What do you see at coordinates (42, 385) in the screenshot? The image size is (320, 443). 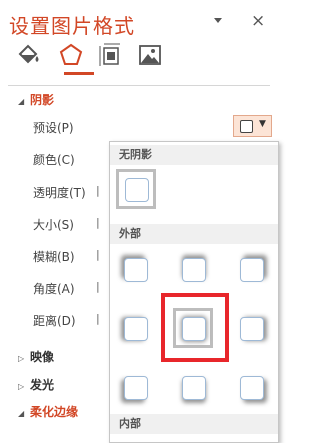 I see `section-glow-label: 发光` at bounding box center [42, 385].